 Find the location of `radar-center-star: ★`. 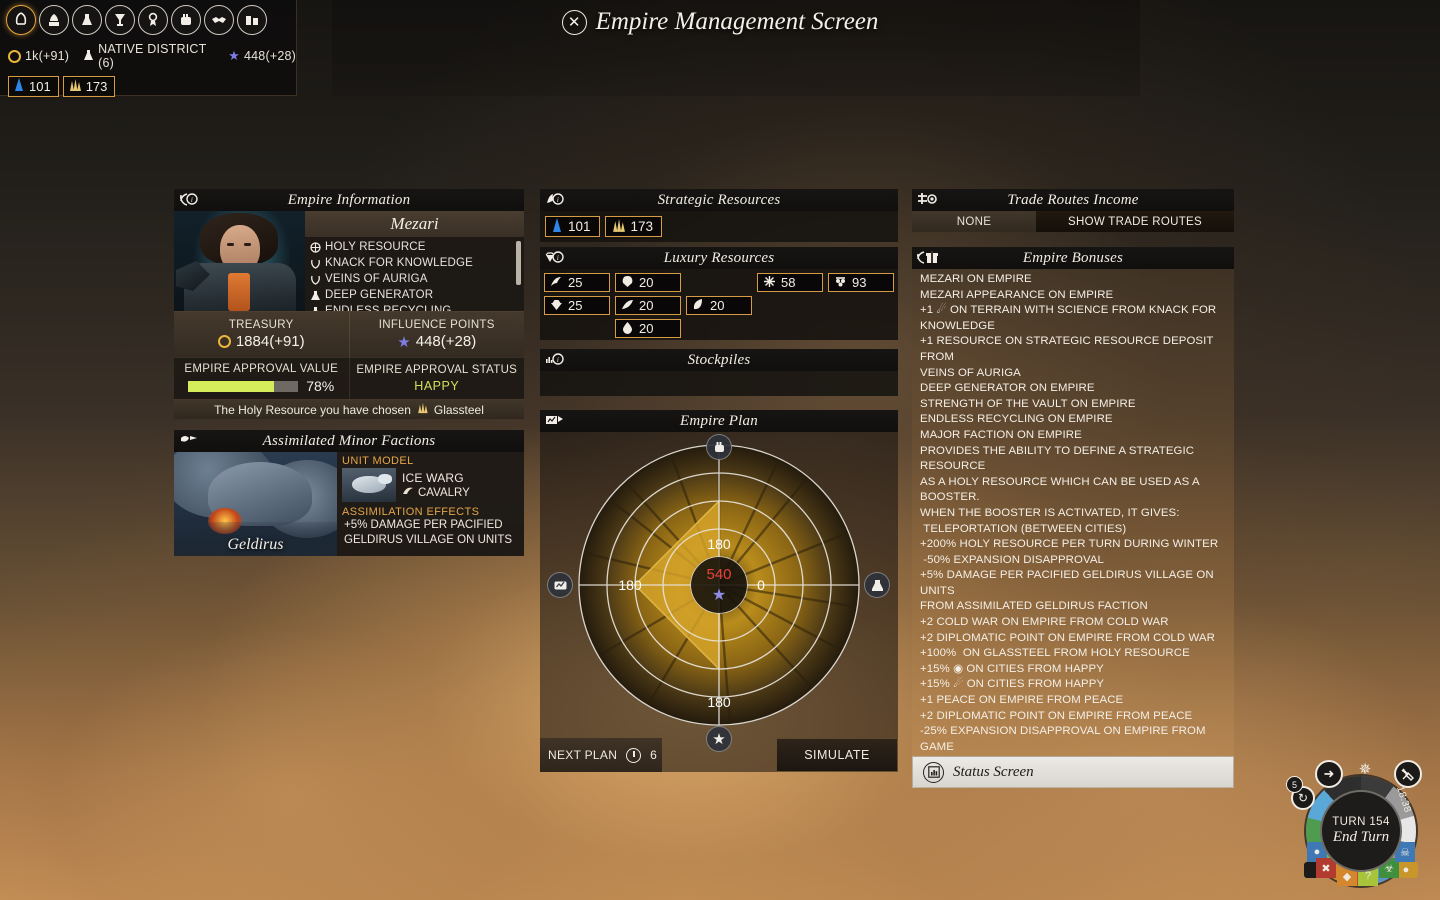

radar-center-star: ★ is located at coordinates (719, 595).